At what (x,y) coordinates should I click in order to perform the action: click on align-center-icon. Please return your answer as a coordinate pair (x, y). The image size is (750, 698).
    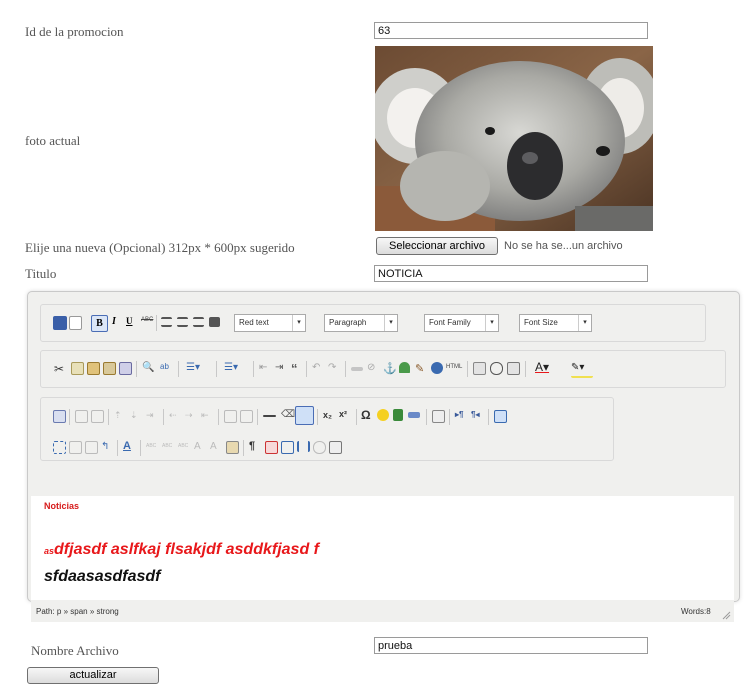
    Looking at the image, I should click on (182, 322).